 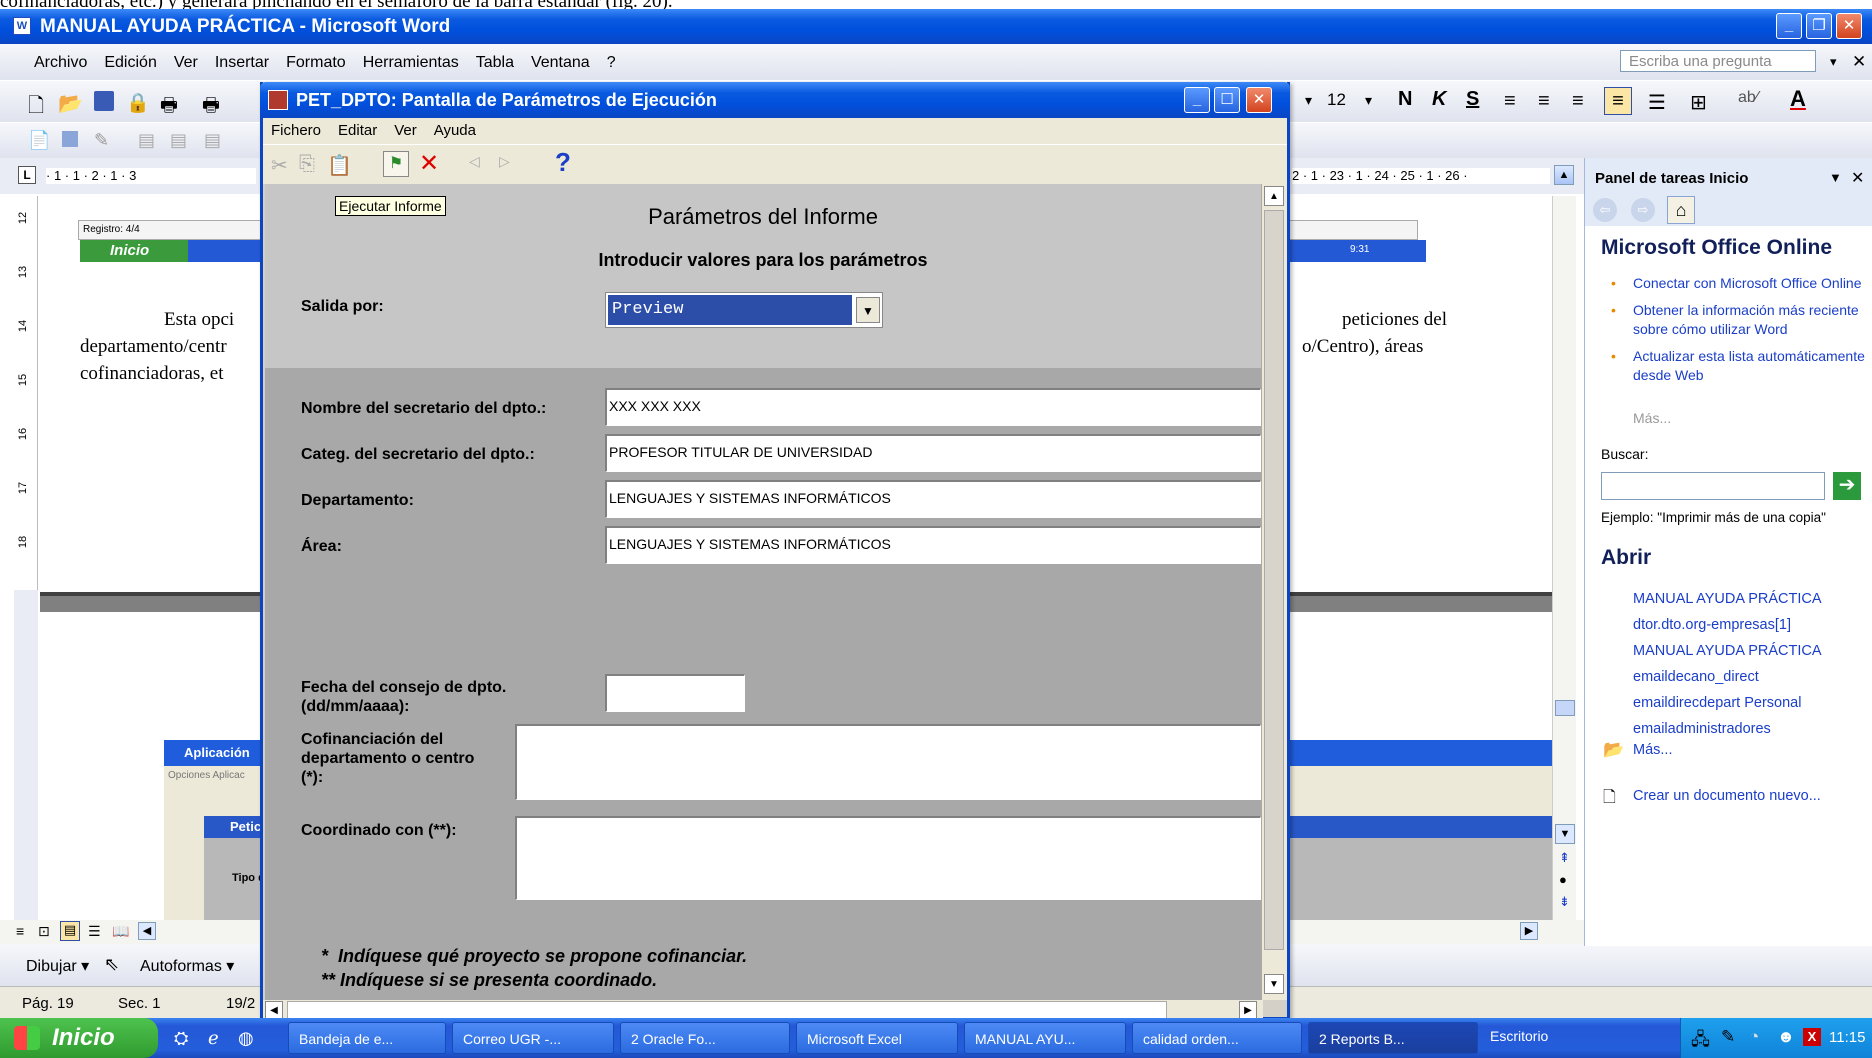 What do you see at coordinates (1727, 625) in the screenshot?
I see `recent-file-link: dtor.dto.org-empresas[1]` at bounding box center [1727, 625].